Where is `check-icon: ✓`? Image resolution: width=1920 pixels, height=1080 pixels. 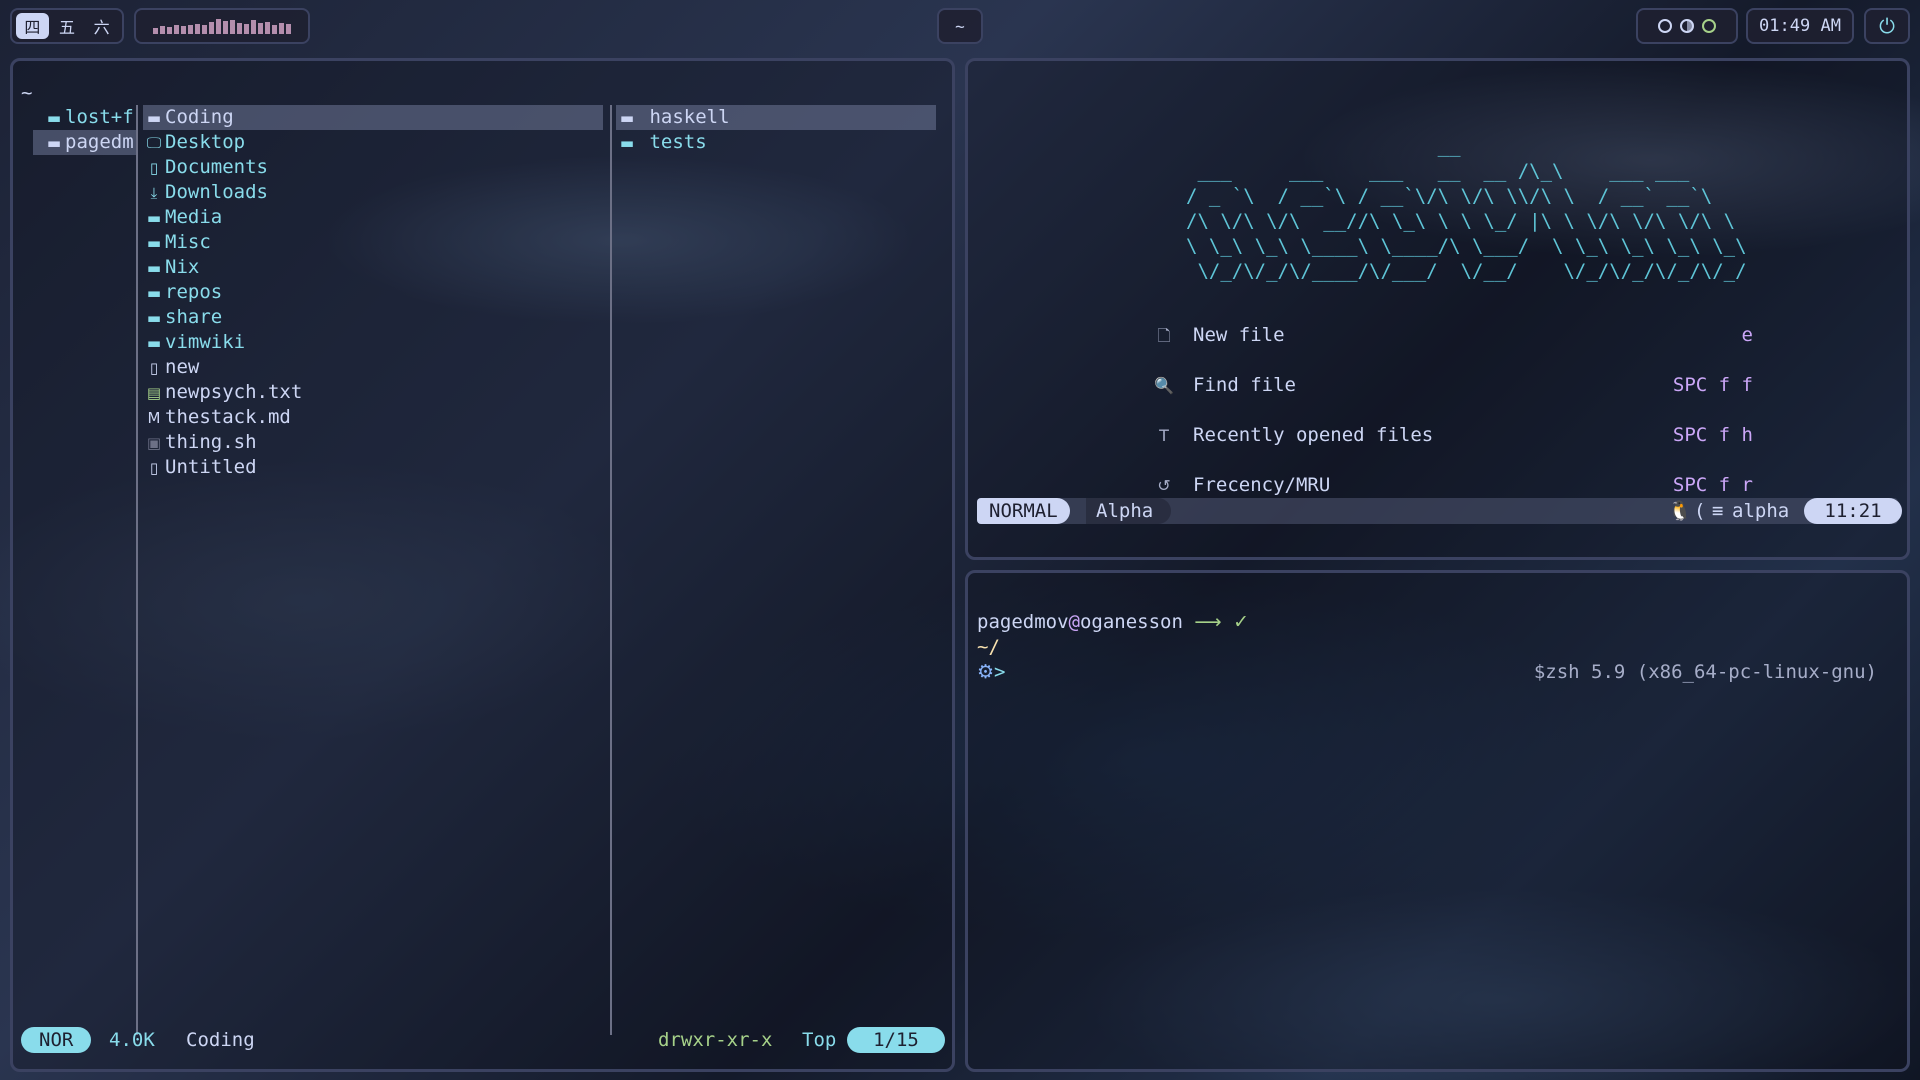
check-icon: ✓ is located at coordinates (1241, 622).